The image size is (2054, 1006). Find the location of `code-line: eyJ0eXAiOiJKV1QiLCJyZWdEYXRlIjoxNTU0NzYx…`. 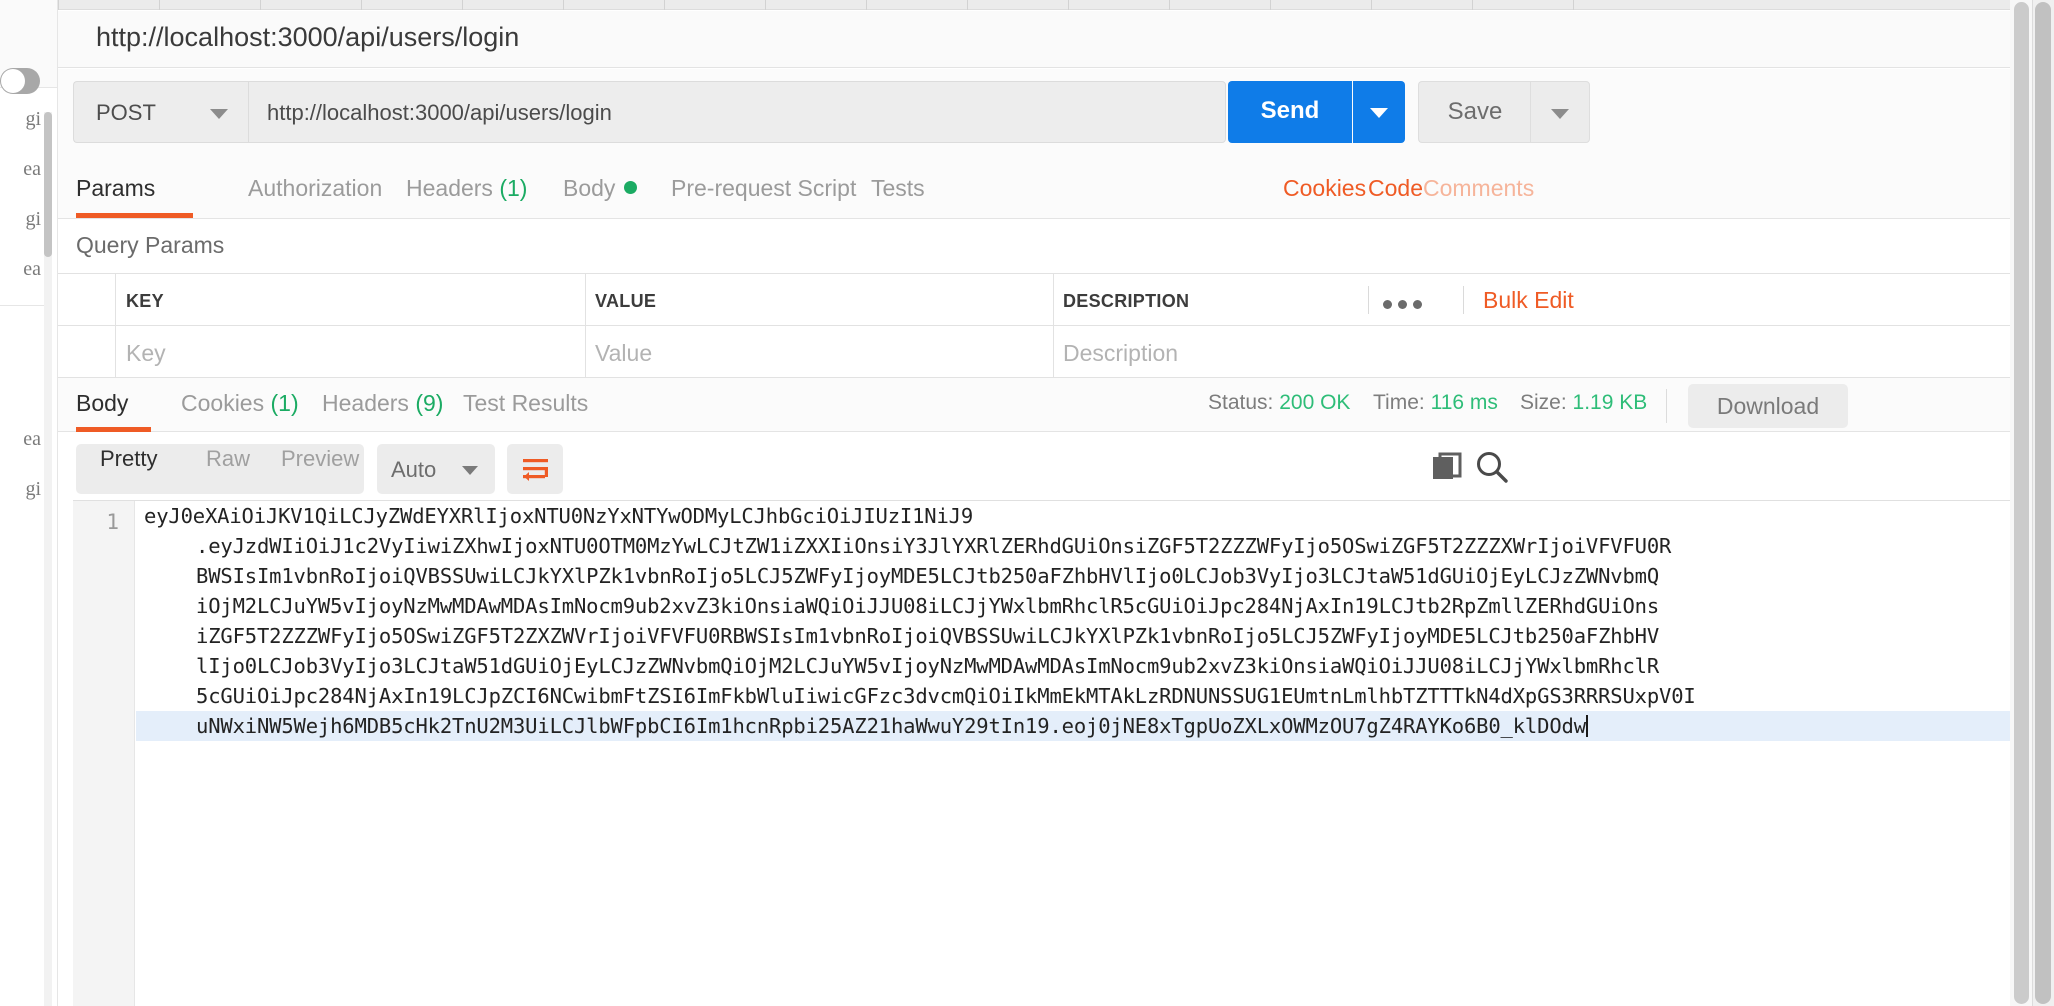

code-line: eyJ0eXAiOiJKV1QiLCJyZWdEYXRlIjoxNTU0NzYx… is located at coordinates (559, 516).